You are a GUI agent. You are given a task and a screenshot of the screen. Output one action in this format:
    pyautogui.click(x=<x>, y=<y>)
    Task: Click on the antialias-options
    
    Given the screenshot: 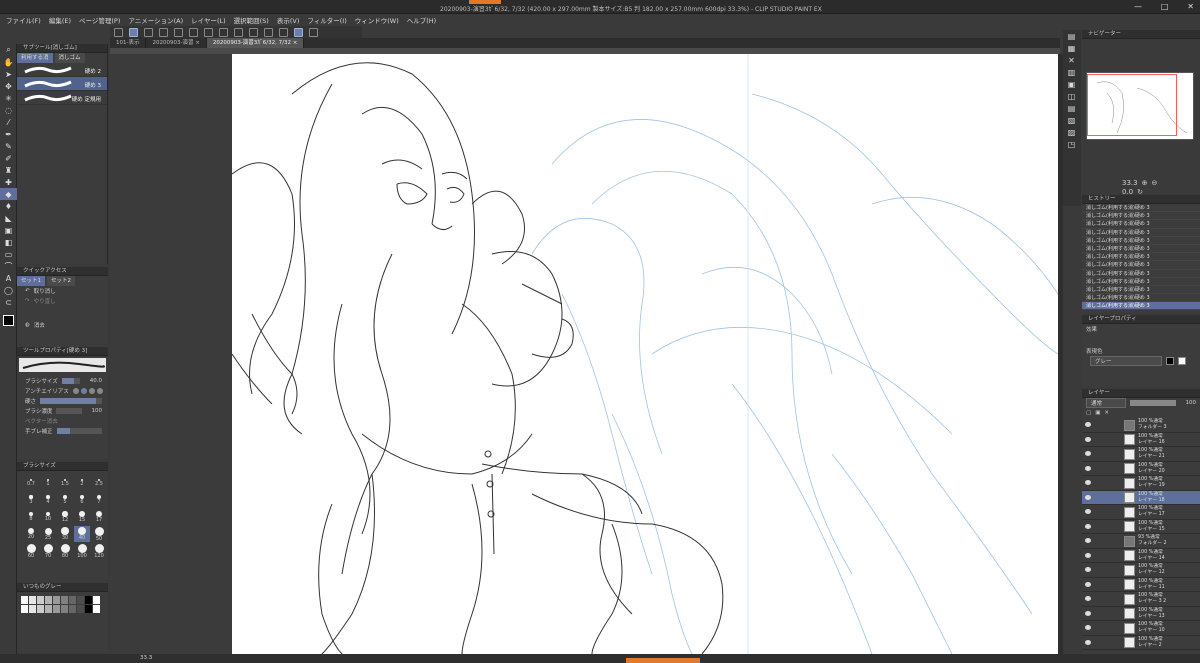 What is the action you would take?
    pyautogui.click(x=87, y=391)
    